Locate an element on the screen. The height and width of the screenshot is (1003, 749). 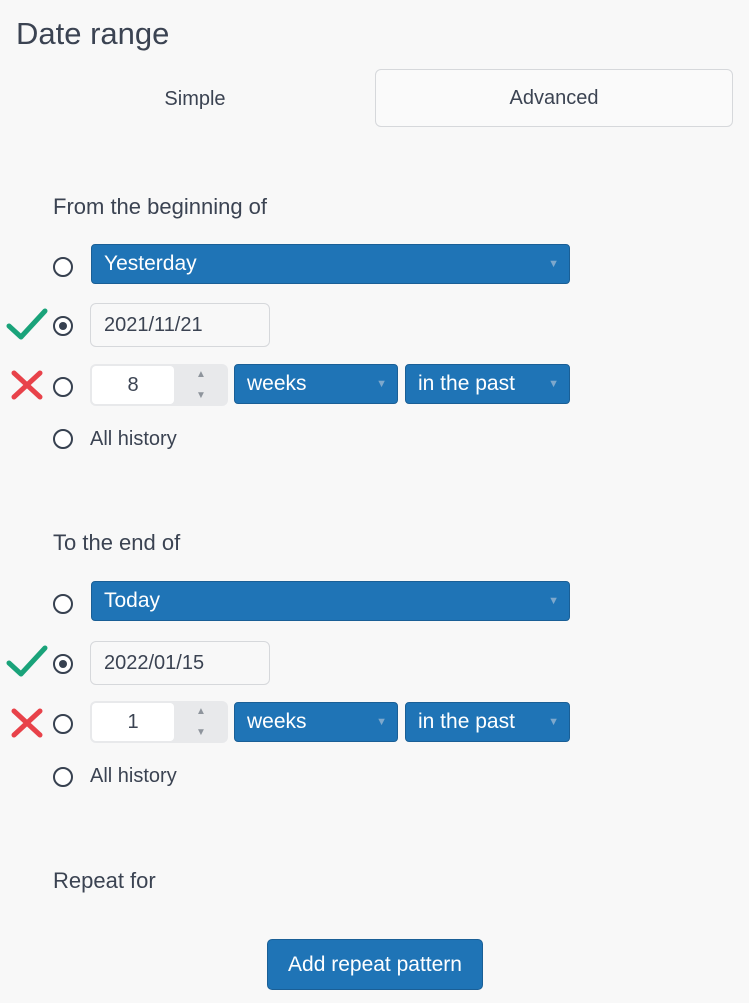
to-unit-select: weeks ▼ is located at coordinates (316, 722).